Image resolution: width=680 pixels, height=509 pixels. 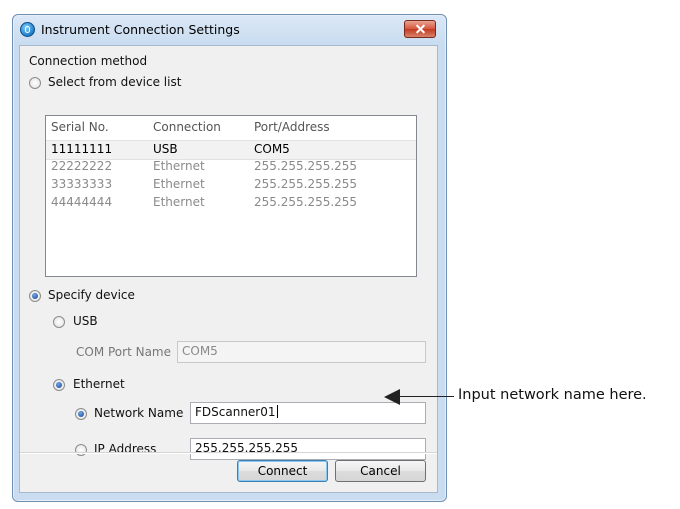 I want to click on connection-cell: USB, so click(x=165, y=149).